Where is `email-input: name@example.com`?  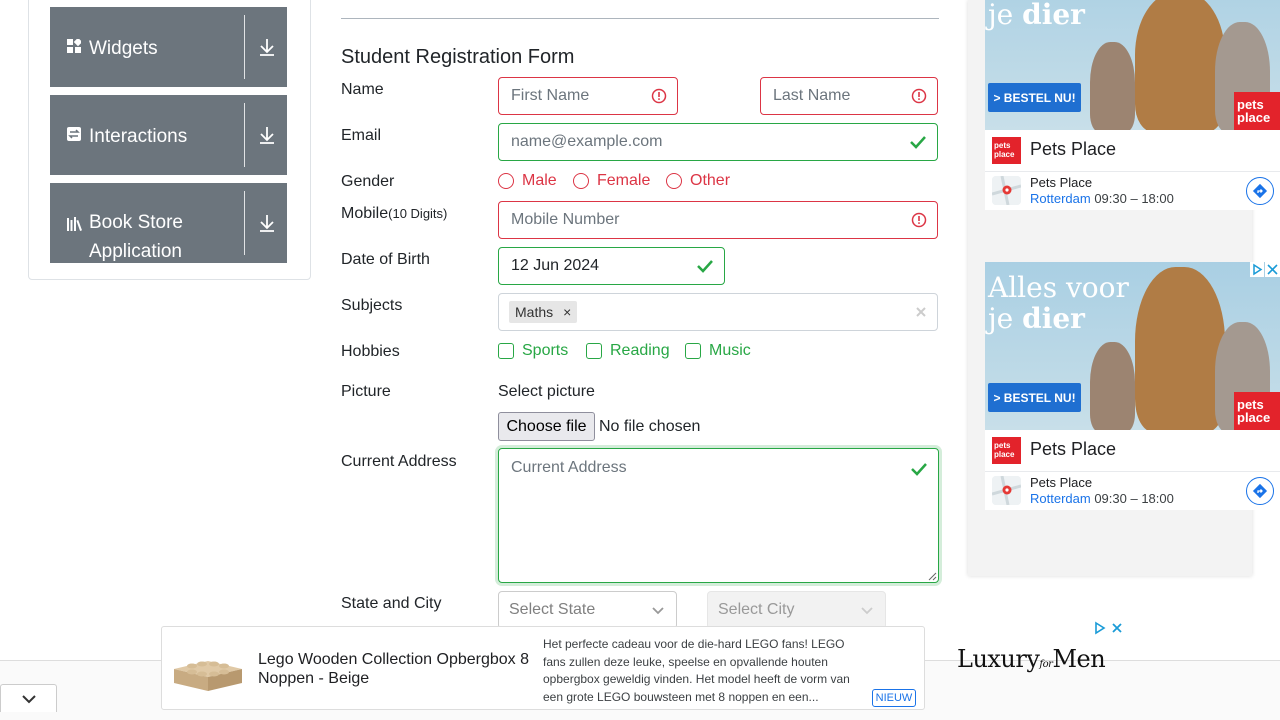 email-input: name@example.com is located at coordinates (718, 142).